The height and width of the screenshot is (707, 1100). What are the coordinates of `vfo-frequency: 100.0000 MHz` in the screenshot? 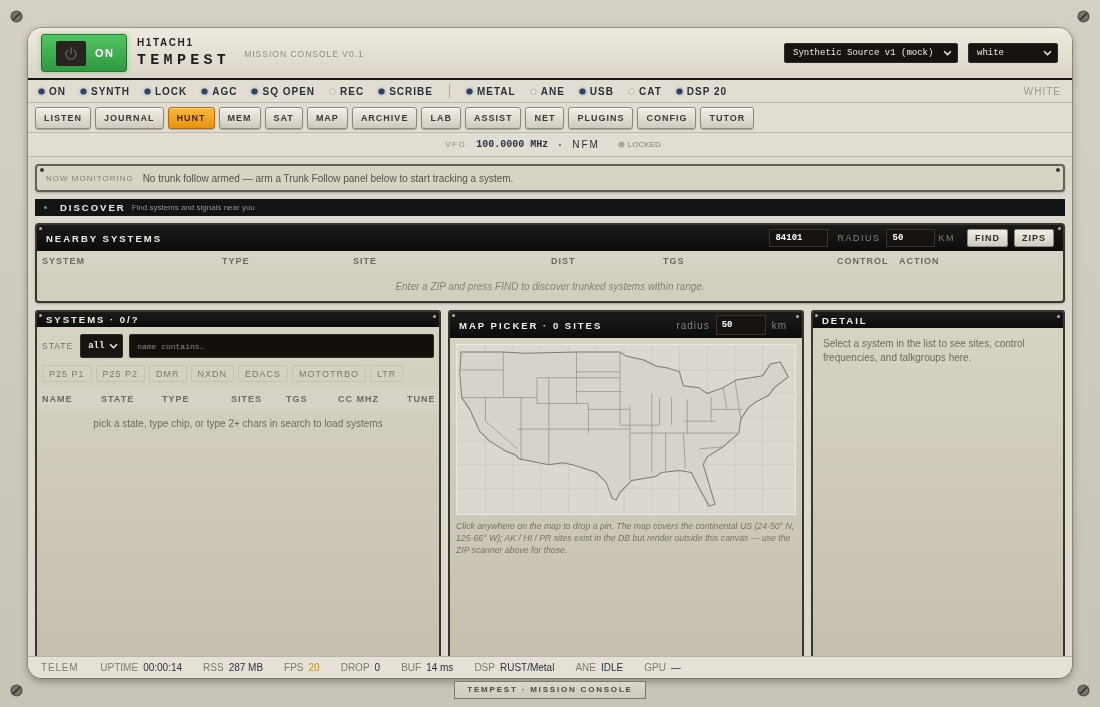 It's located at (512, 144).